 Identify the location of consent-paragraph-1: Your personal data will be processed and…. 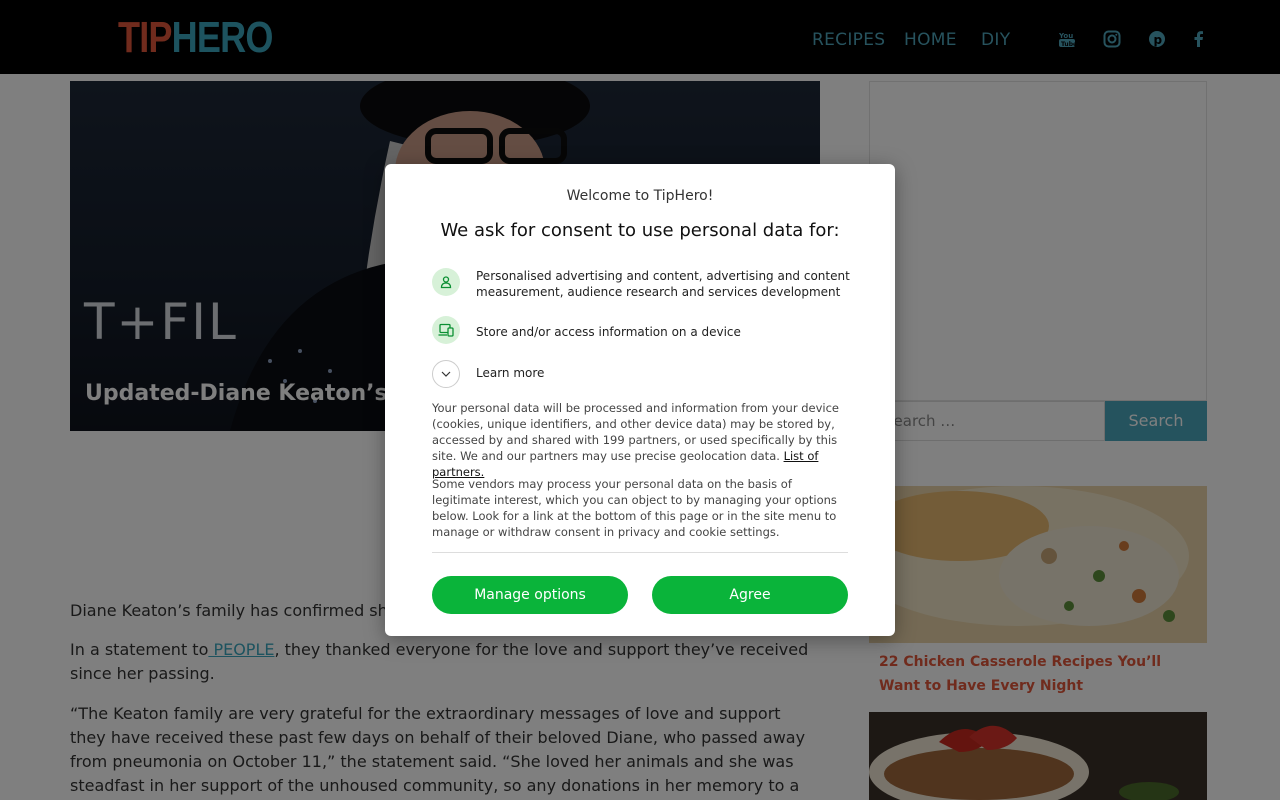
(642, 440).